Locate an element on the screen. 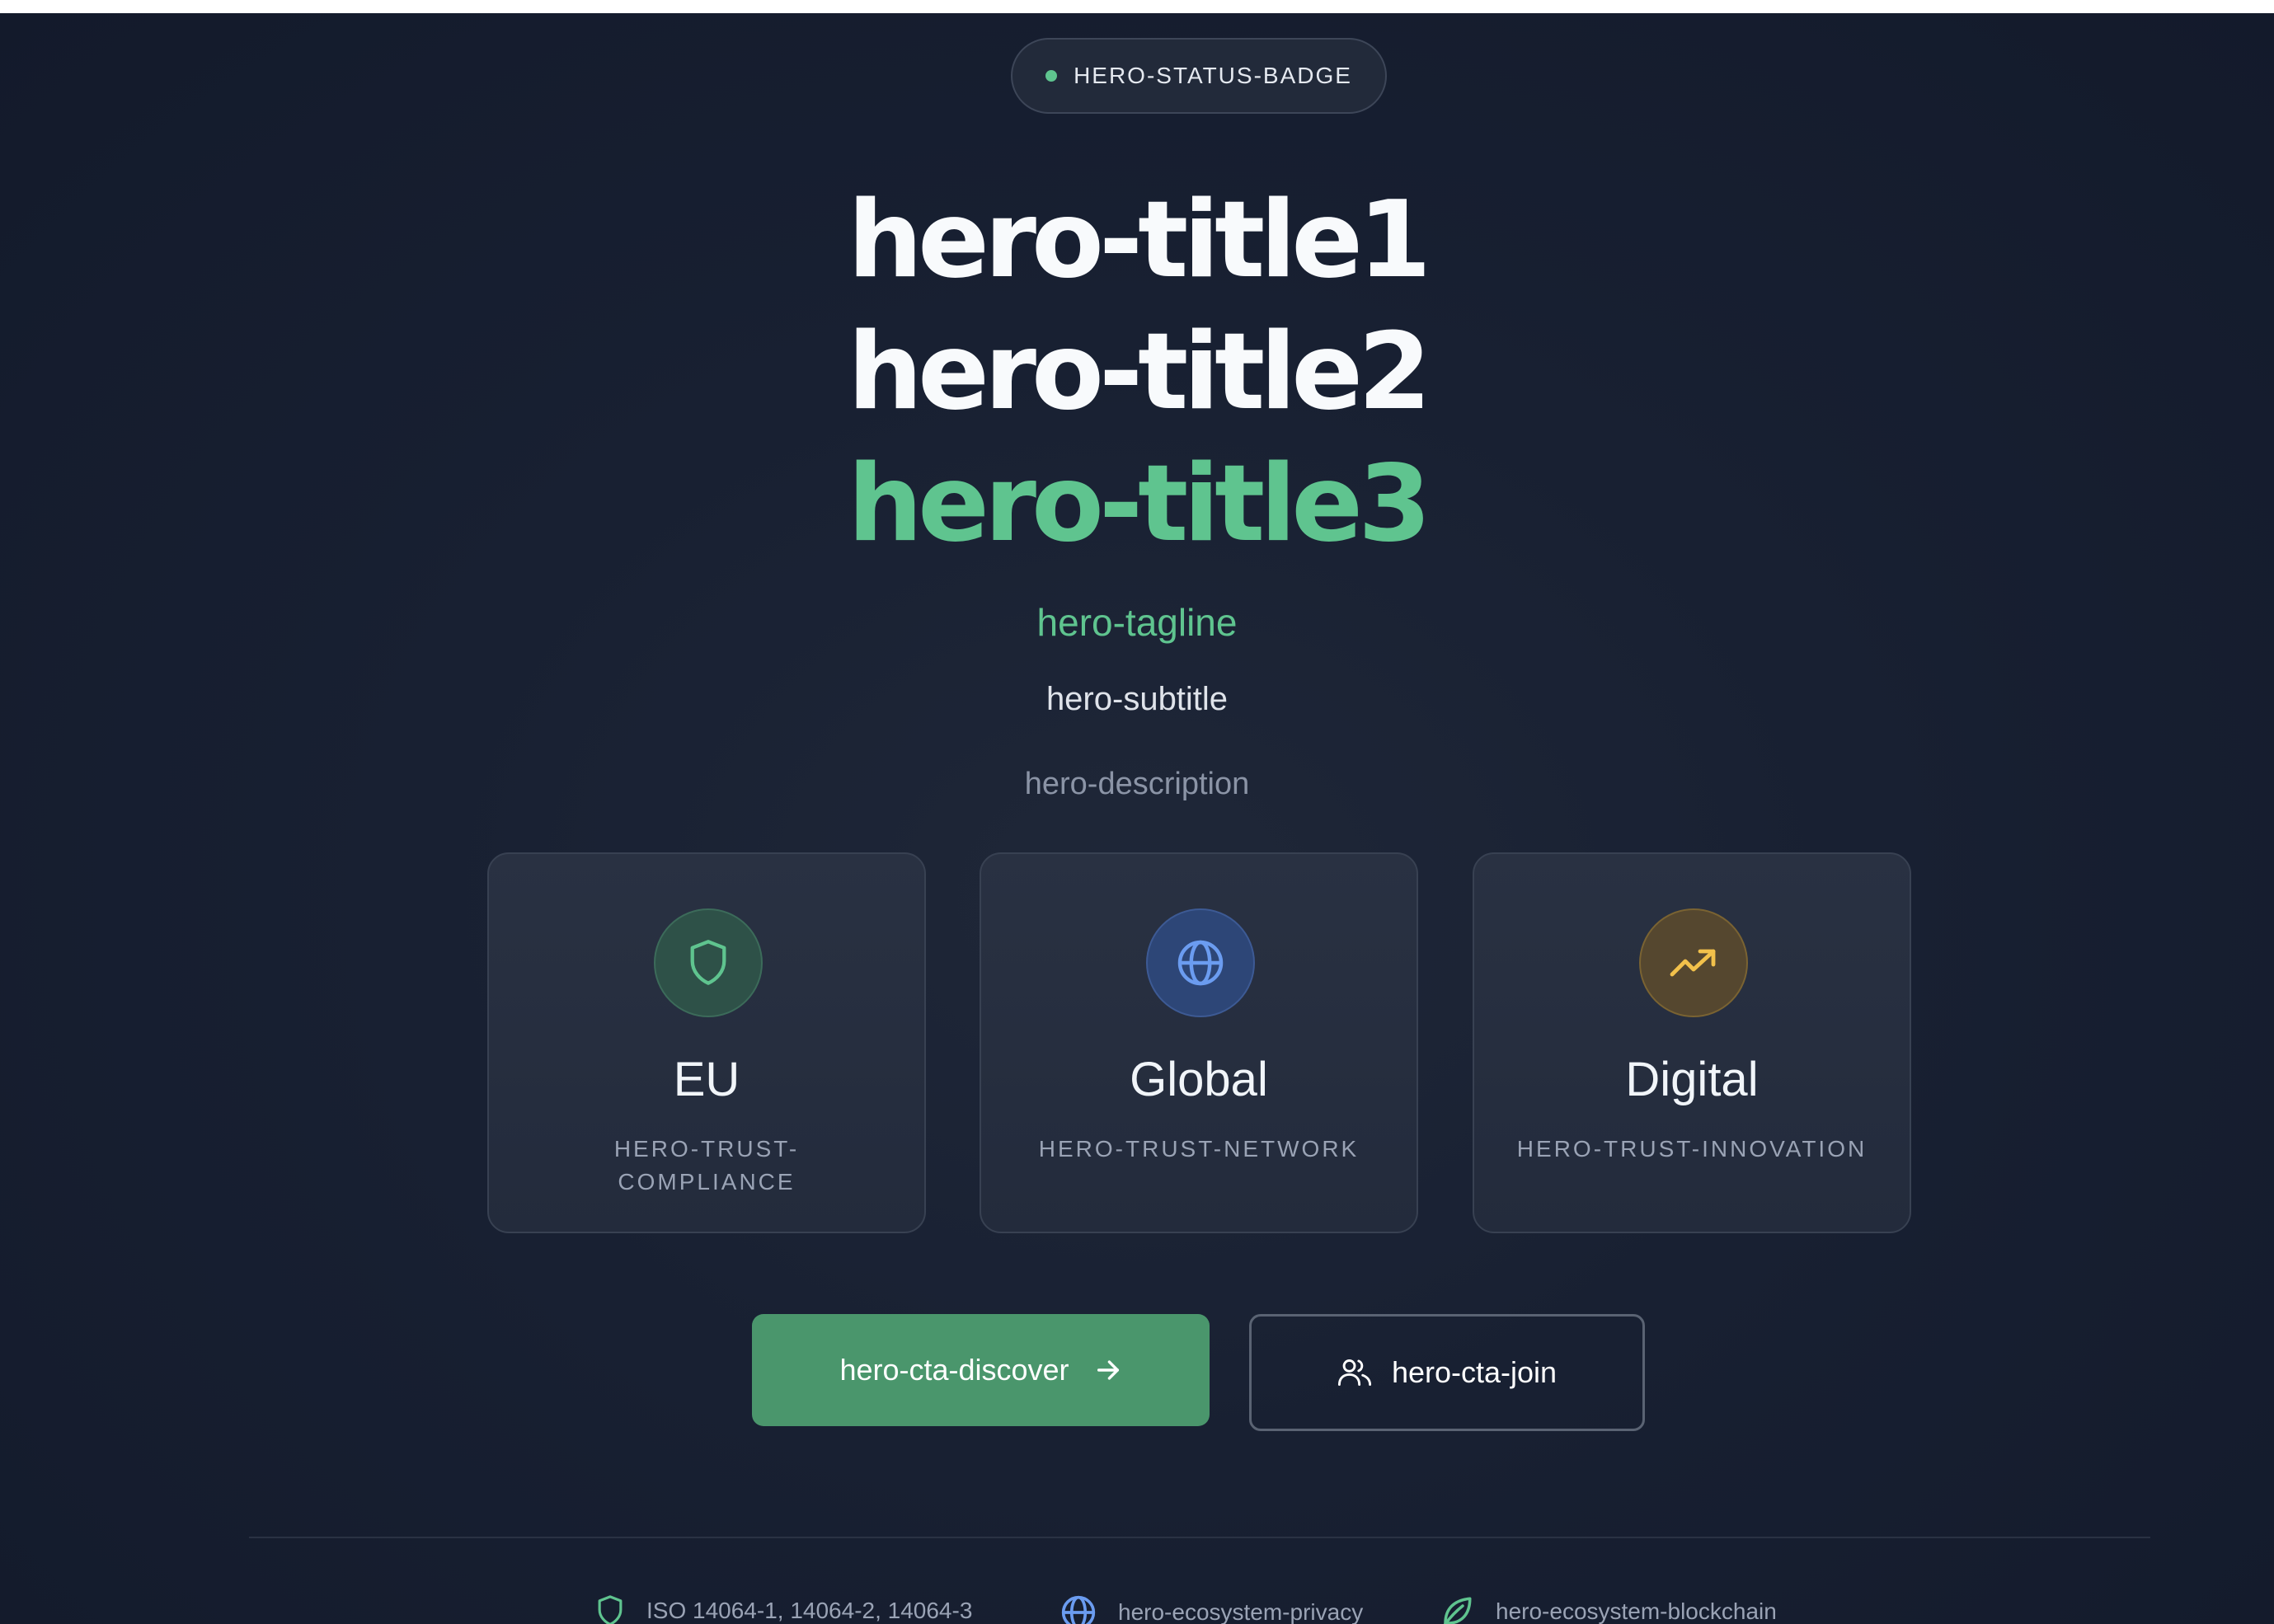 Image resolution: width=2274 pixels, height=1624 pixels. trust-card-network: Global HERO-TRUST-NETWORK is located at coordinates (1199, 1042).